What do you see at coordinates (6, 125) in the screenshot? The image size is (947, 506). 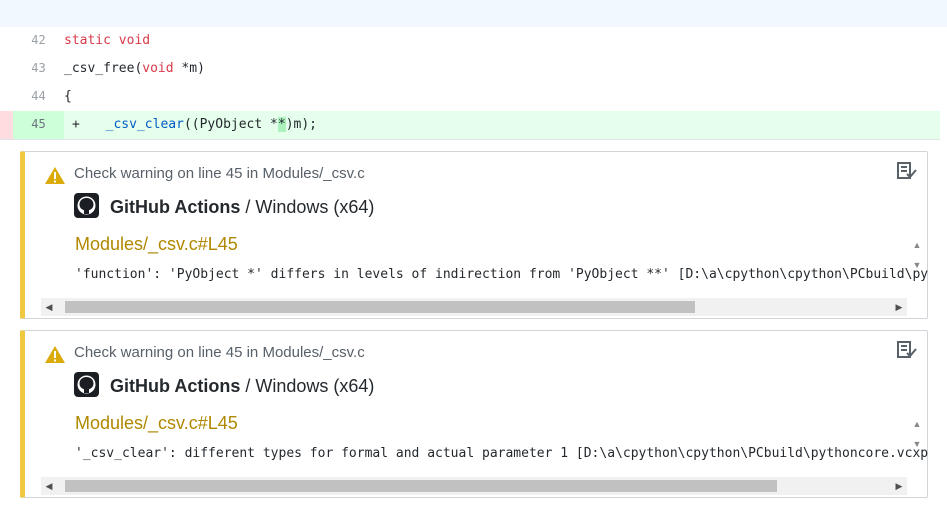 I see `diff-marker` at bounding box center [6, 125].